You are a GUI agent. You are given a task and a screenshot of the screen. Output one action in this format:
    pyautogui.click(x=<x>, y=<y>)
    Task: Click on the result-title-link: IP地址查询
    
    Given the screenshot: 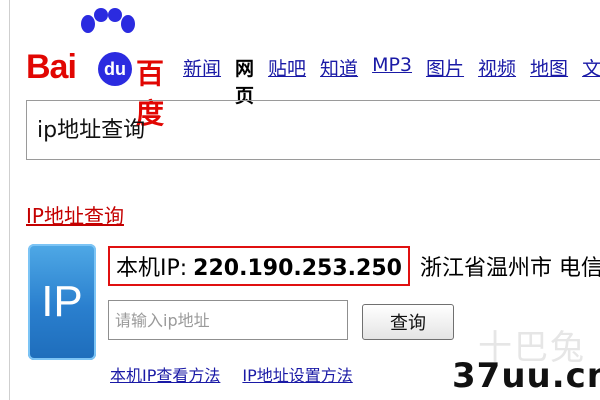 What is the action you would take?
    pyautogui.click(x=75, y=214)
    